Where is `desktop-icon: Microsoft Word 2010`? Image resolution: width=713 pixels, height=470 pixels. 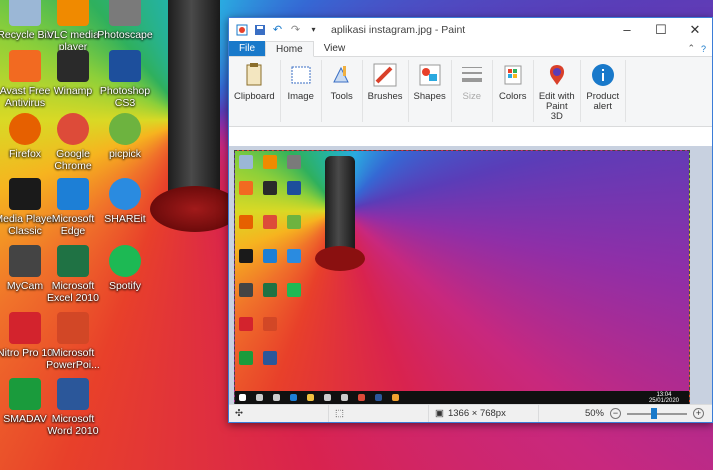 desktop-icon: Microsoft Word 2010 is located at coordinates (73, 407).